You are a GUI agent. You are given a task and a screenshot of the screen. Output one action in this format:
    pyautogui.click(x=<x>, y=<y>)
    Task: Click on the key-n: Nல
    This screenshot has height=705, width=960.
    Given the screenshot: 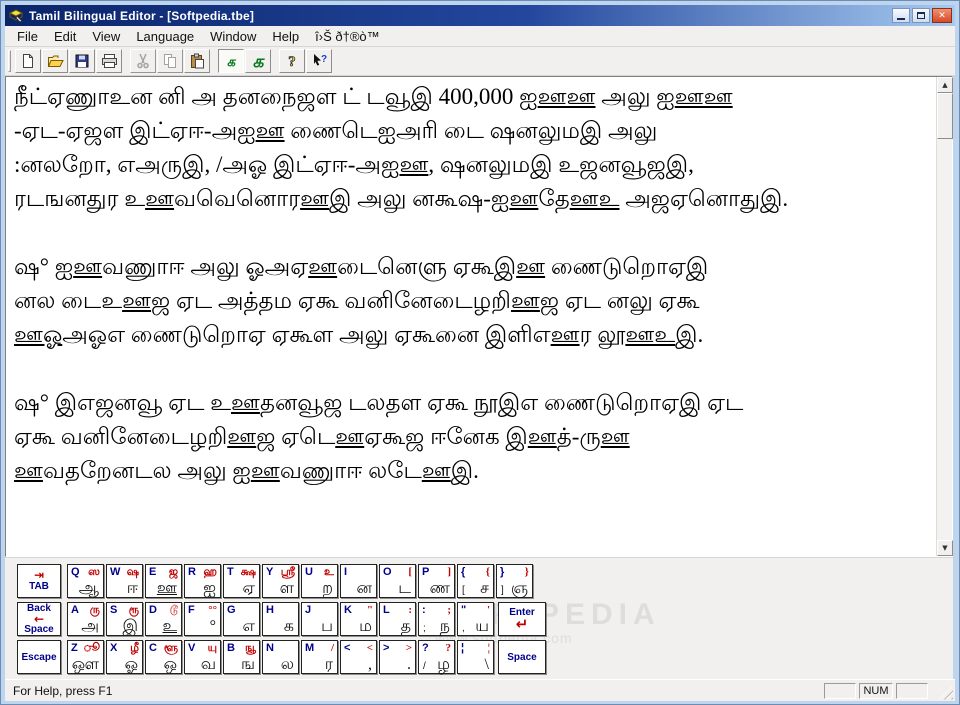 What is the action you would take?
    pyautogui.click(x=280, y=657)
    